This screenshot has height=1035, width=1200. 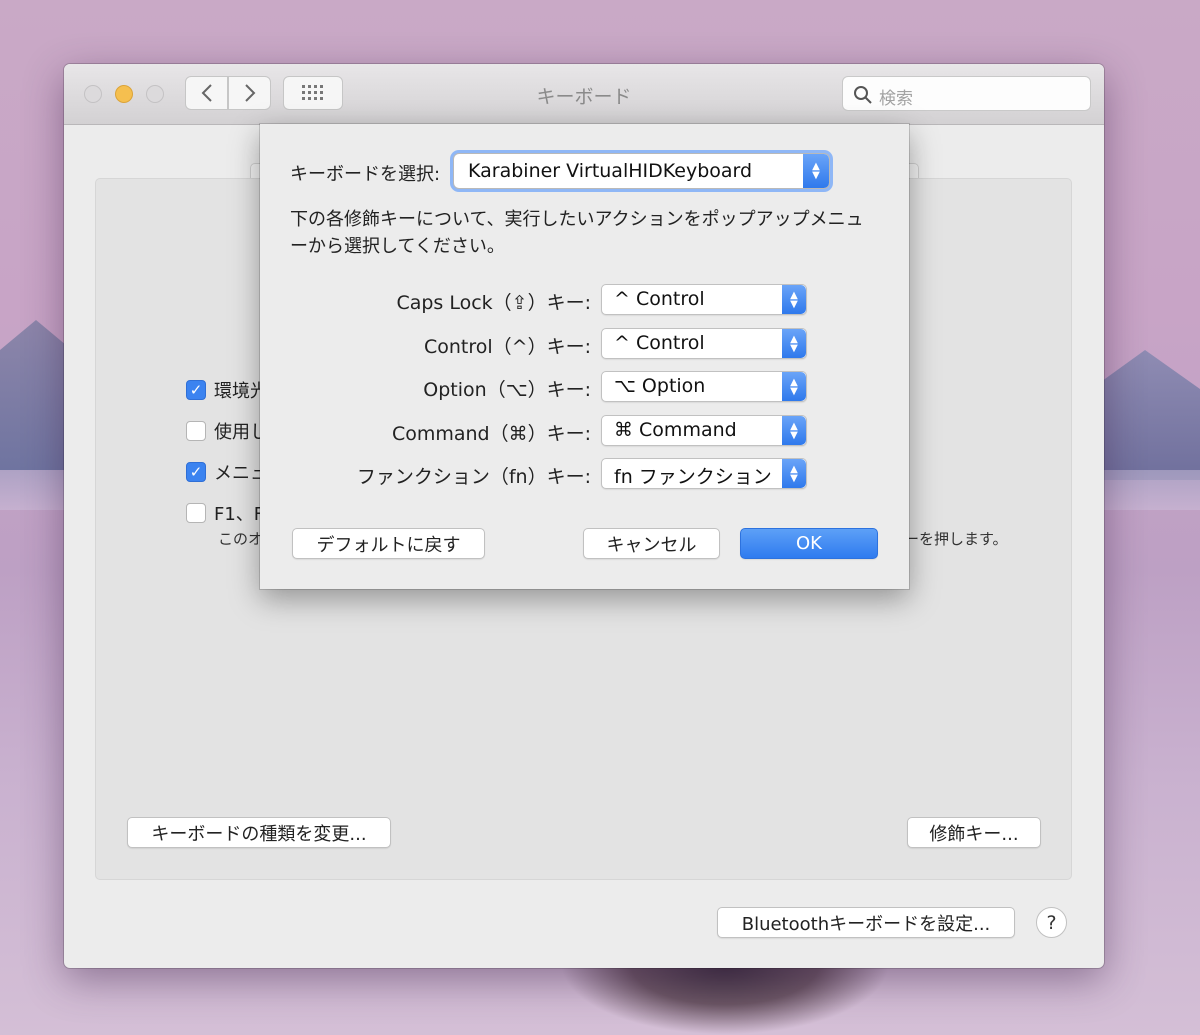 I want to click on control-value: ^ Control, so click(x=659, y=343).